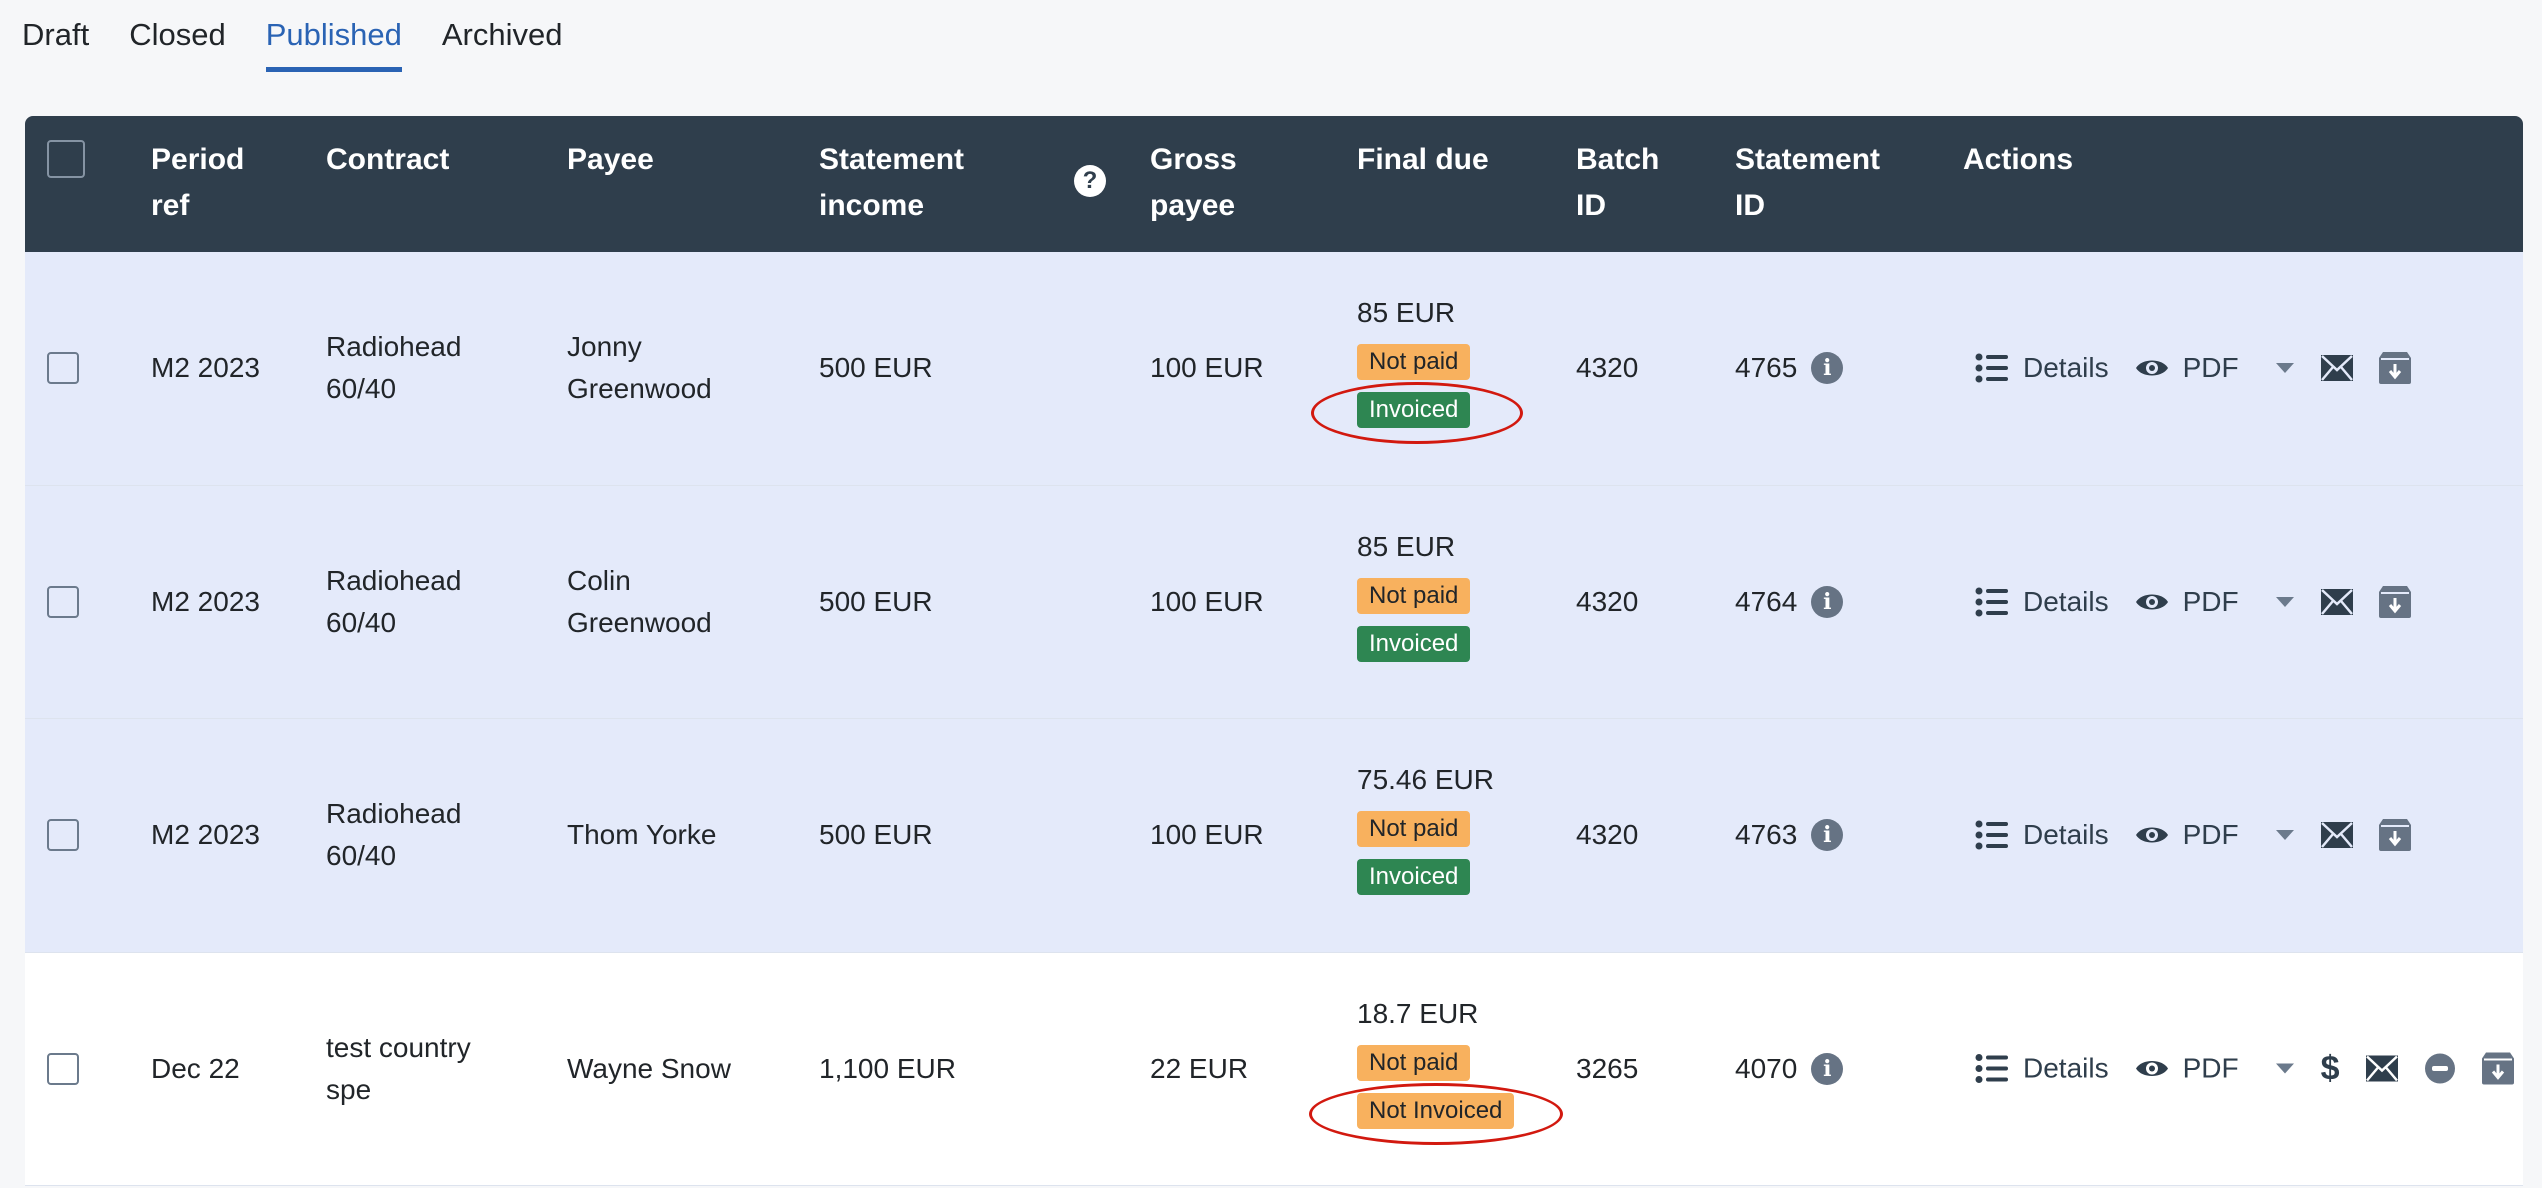 This screenshot has width=2542, height=1188. What do you see at coordinates (349, 1089) in the screenshot?
I see `contract-line: spe` at bounding box center [349, 1089].